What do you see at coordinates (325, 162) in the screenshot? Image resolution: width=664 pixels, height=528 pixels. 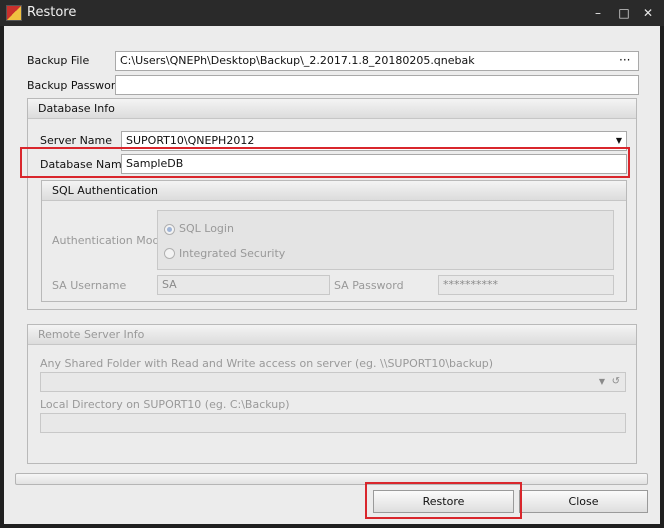 I see `database-name-highlight` at bounding box center [325, 162].